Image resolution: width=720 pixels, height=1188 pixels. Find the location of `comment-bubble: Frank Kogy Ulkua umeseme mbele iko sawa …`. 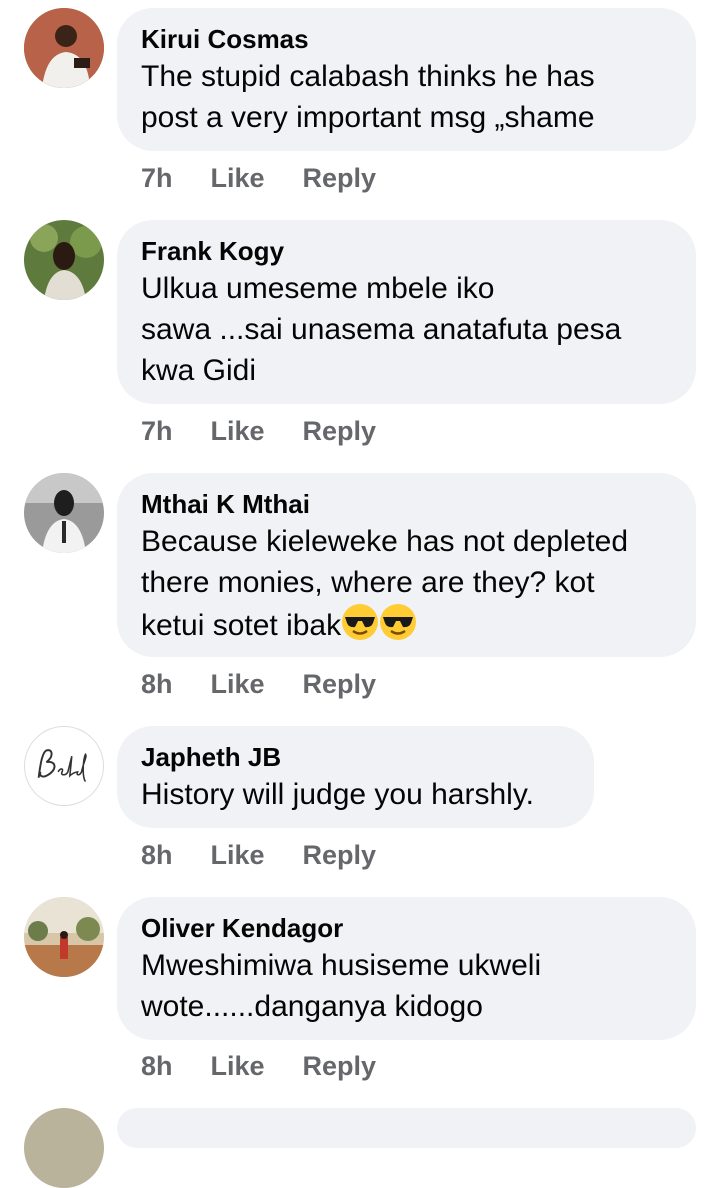

comment-bubble: Frank Kogy Ulkua umeseme mbele iko sawa … is located at coordinates (406, 312).